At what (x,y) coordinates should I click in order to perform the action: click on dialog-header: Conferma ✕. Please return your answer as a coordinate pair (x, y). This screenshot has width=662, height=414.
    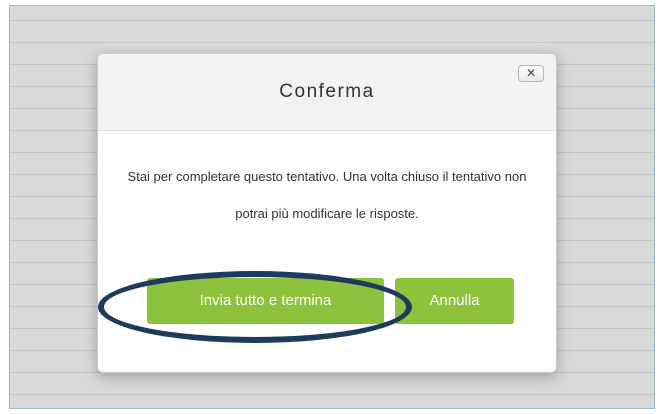
    Looking at the image, I should click on (327, 92).